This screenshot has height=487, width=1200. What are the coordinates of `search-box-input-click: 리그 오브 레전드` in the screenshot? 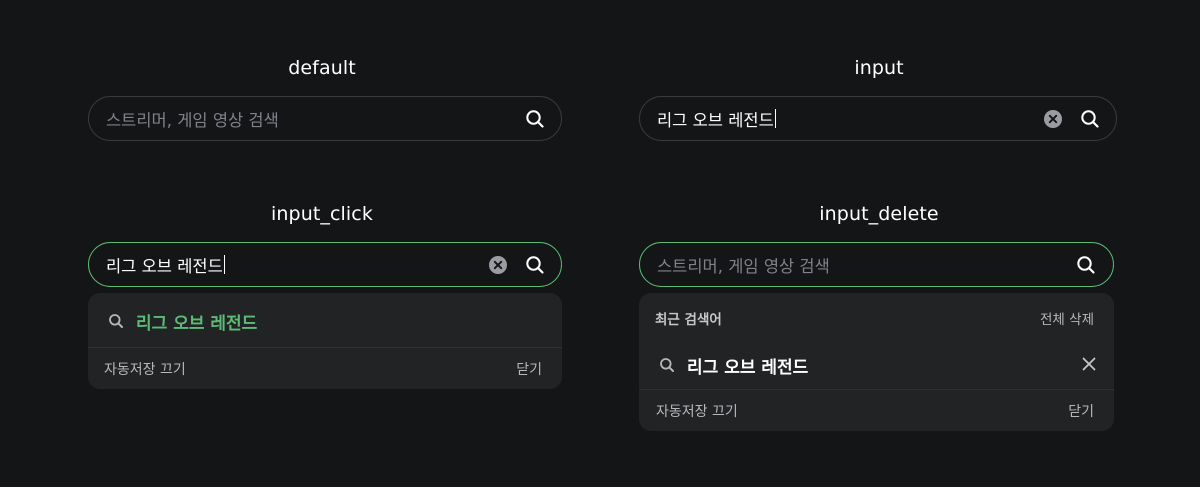 It's located at (325, 264).